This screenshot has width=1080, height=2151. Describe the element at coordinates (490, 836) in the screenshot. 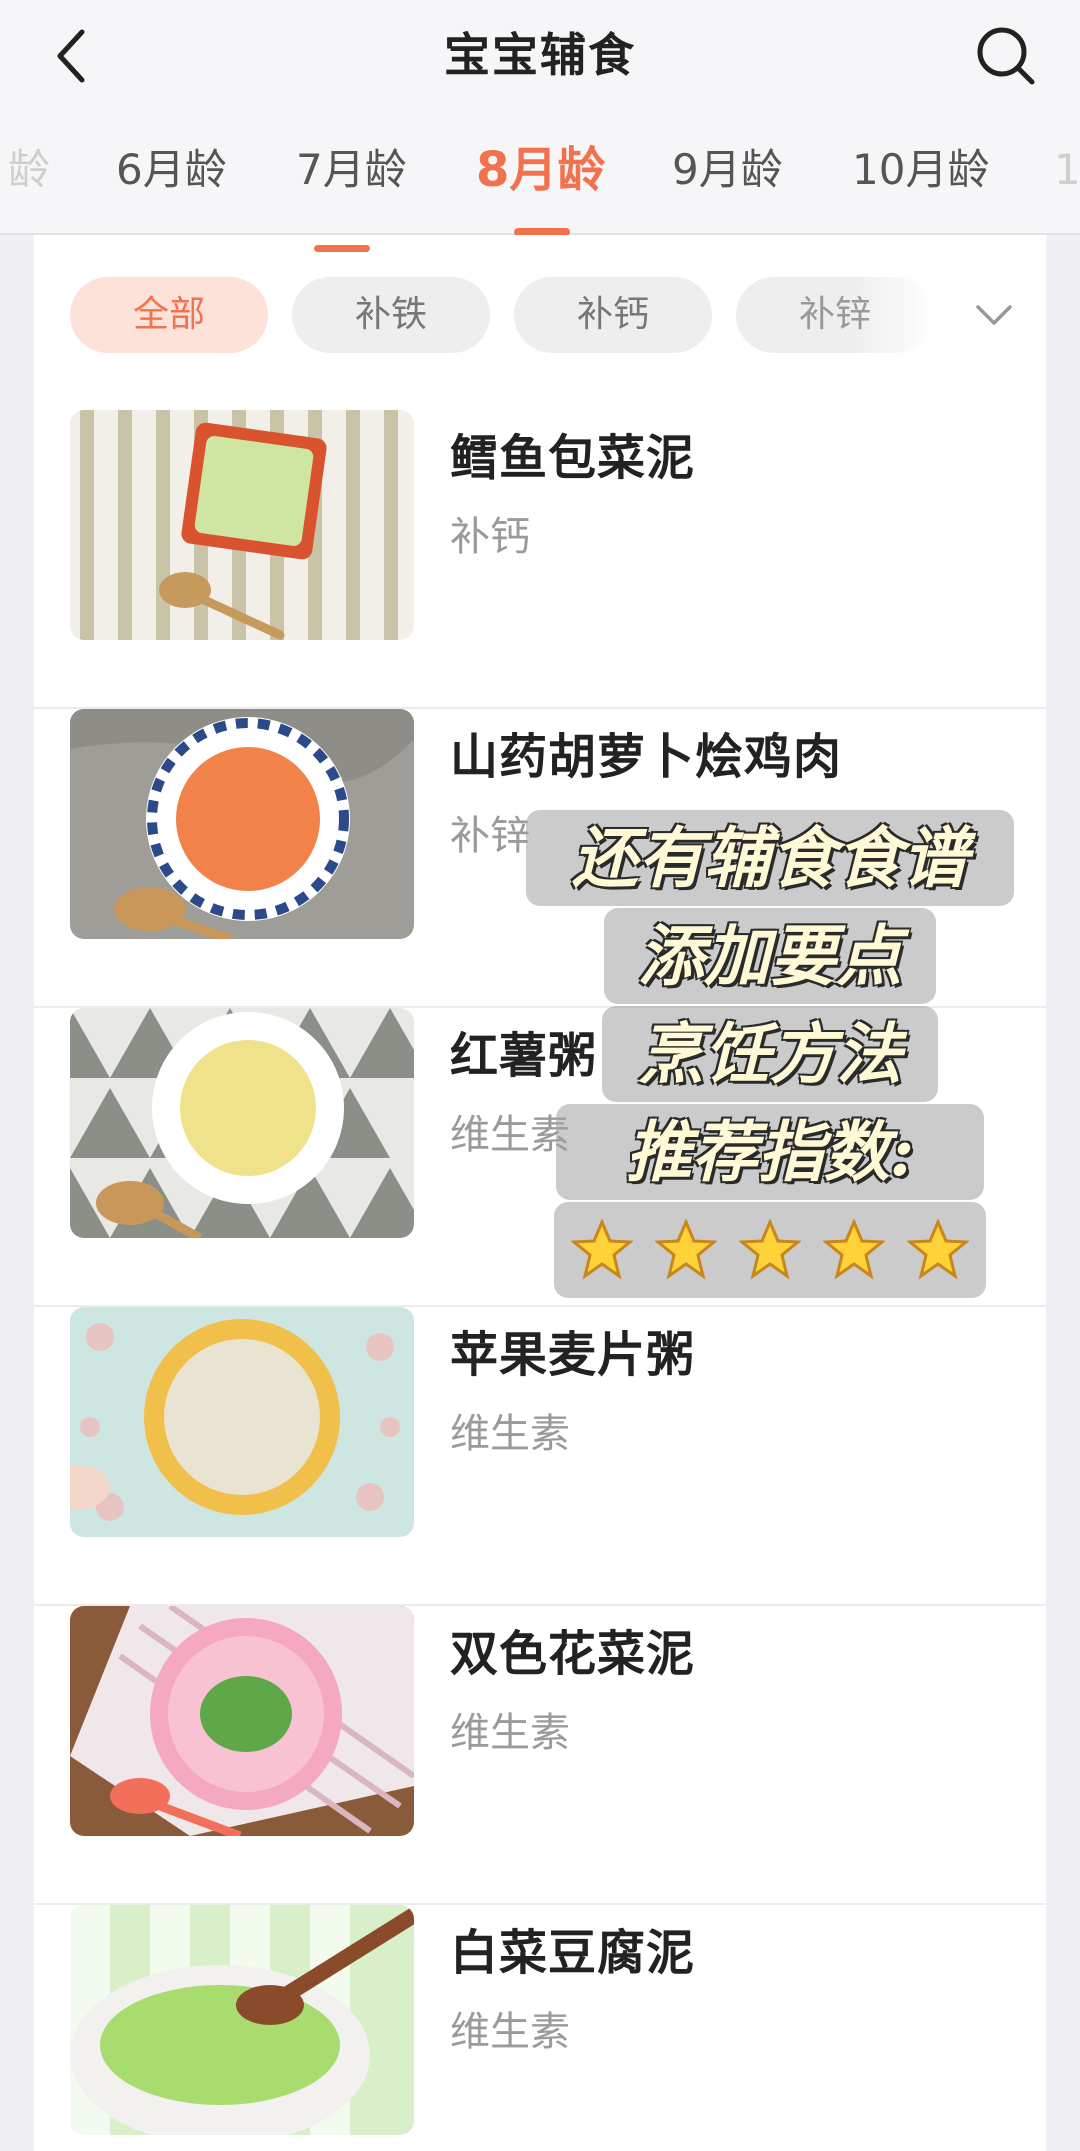

I see `recipe-tag: 补锌` at that location.